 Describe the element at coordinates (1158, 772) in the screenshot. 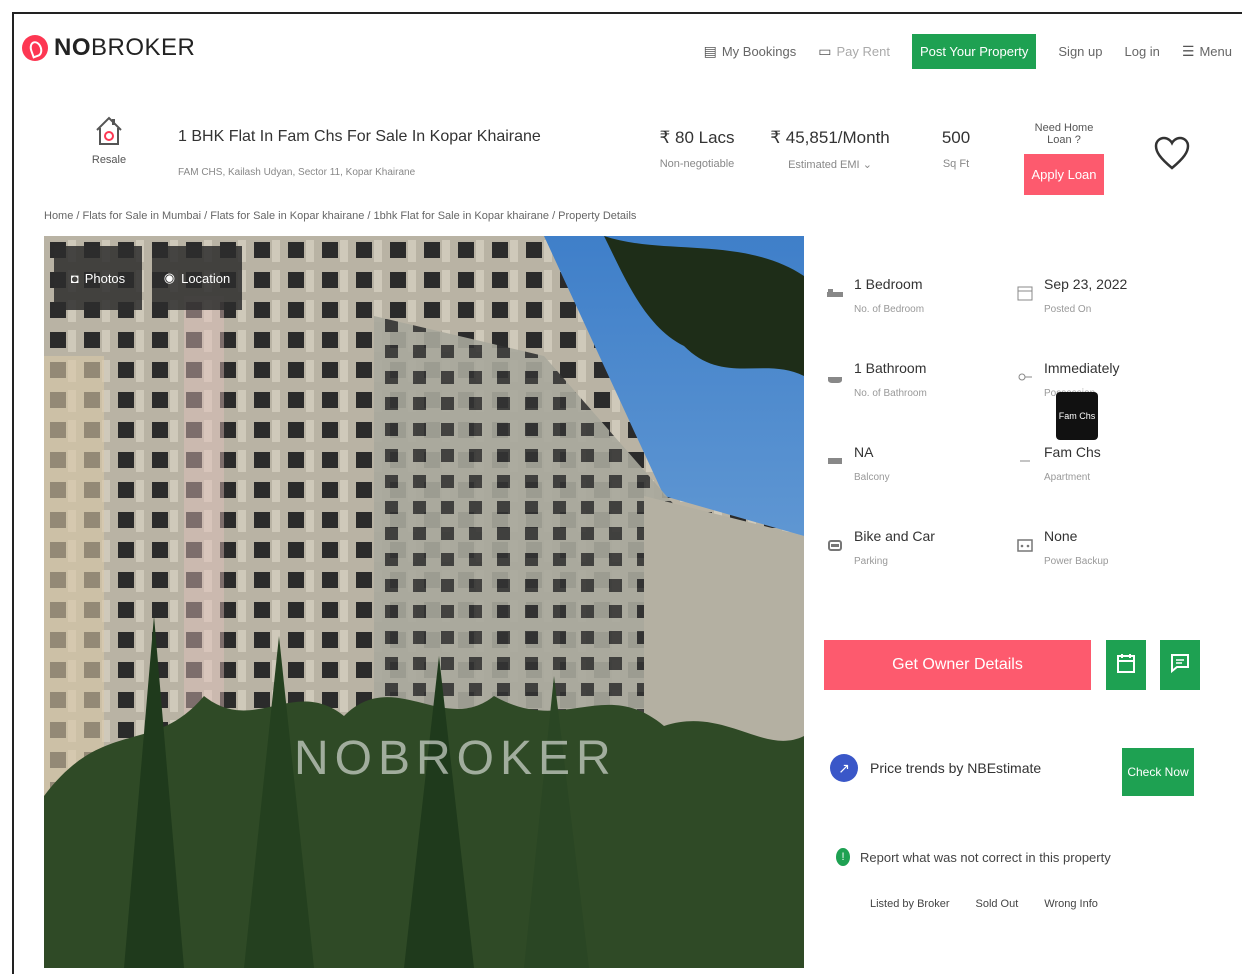

I see `check-now-button: Check Now` at that location.